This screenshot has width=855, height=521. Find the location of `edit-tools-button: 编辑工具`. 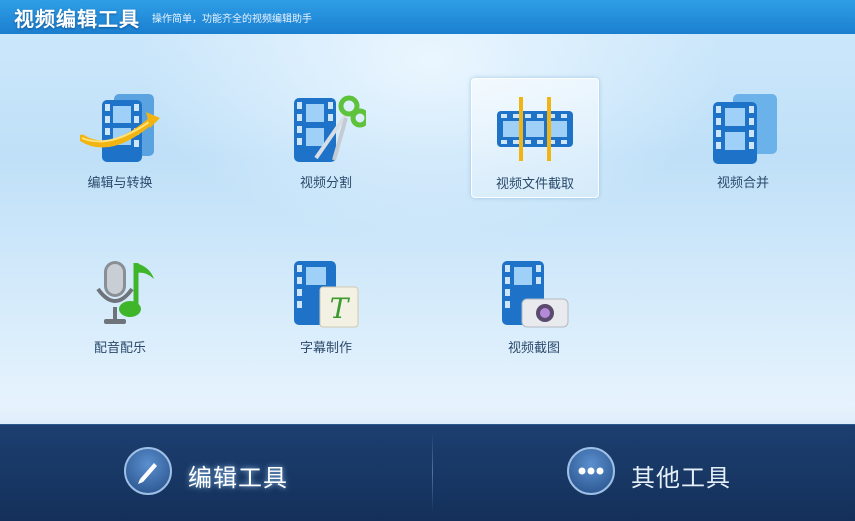

edit-tools-button: 编辑工具 is located at coordinates (214, 473).